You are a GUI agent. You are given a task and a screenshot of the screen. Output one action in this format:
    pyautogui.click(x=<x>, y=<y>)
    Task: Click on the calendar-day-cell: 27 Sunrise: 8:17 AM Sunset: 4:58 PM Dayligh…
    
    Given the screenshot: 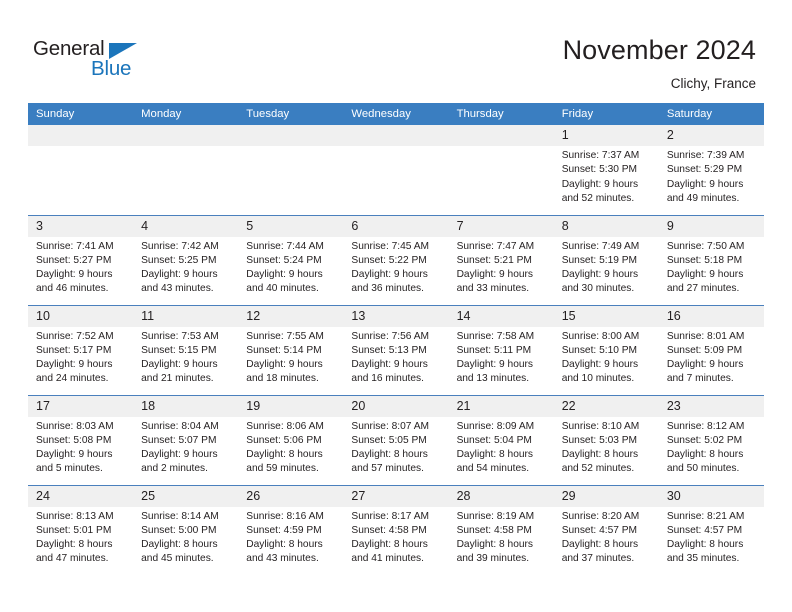 What is the action you would take?
    pyautogui.click(x=396, y=529)
    